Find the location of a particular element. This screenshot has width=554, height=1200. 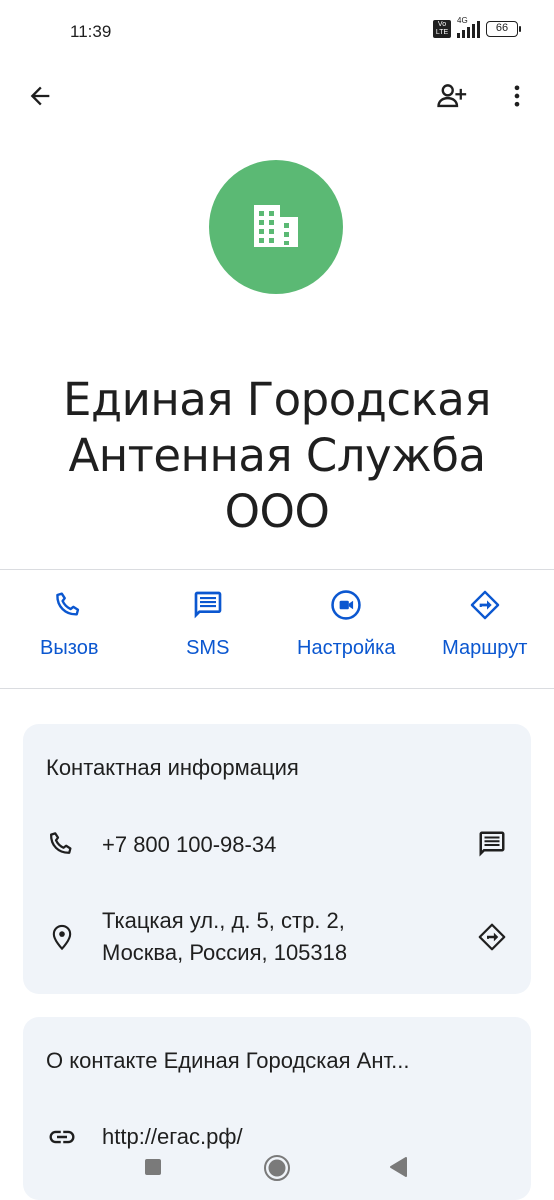

address-directions-button is located at coordinates (492, 937).